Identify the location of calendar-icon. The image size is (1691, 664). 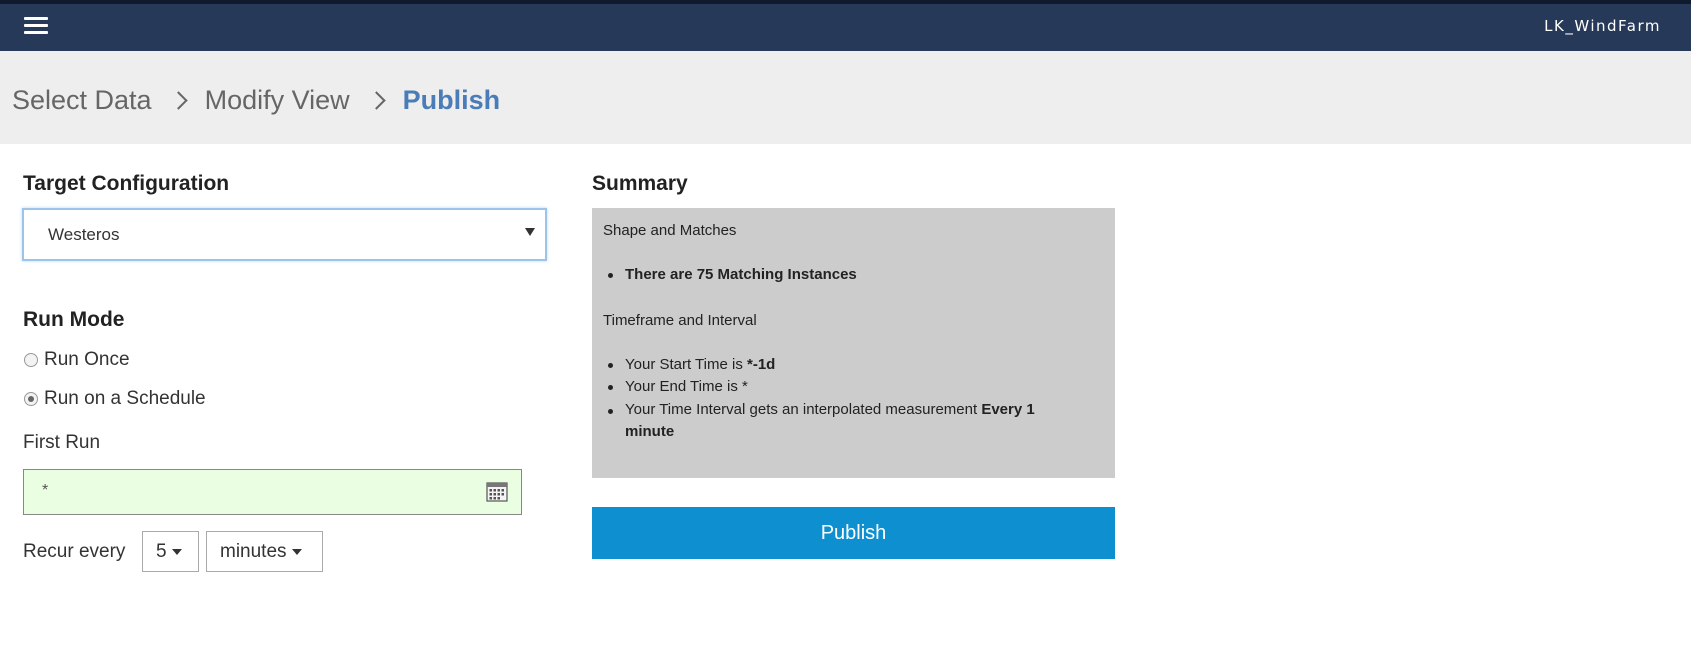
(497, 491).